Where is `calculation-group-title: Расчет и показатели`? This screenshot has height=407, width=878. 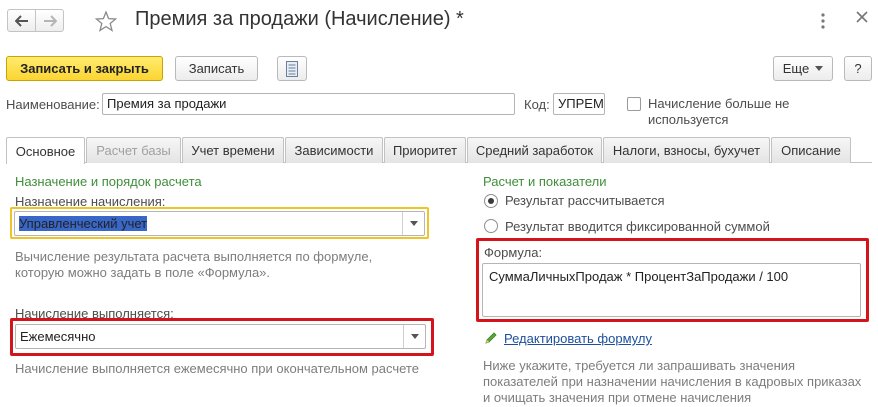 calculation-group-title: Расчет и показатели is located at coordinates (545, 181).